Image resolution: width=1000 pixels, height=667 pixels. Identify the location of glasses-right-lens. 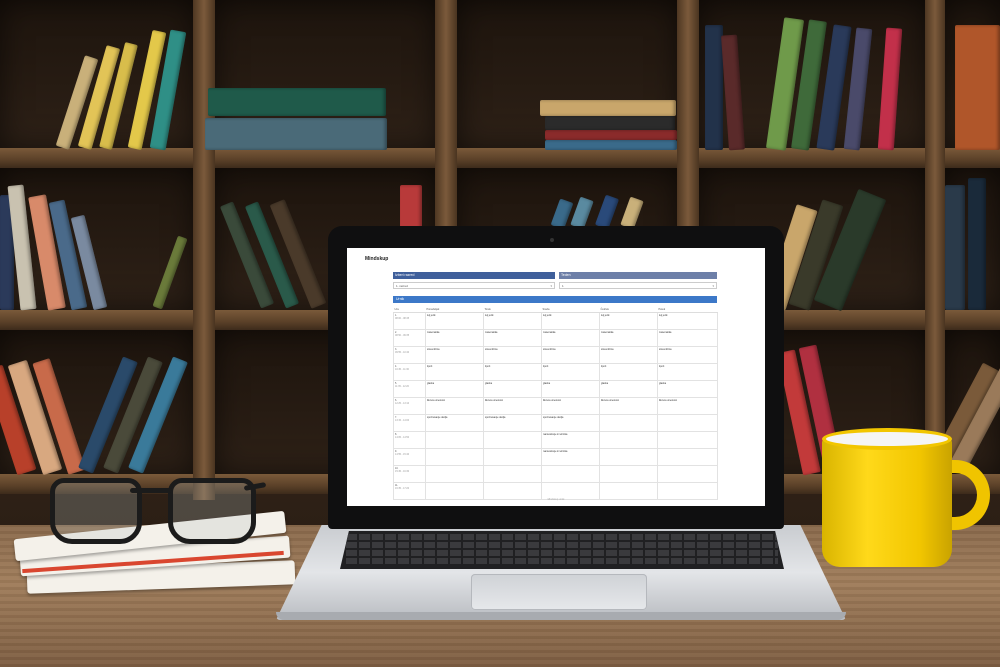
(212, 511).